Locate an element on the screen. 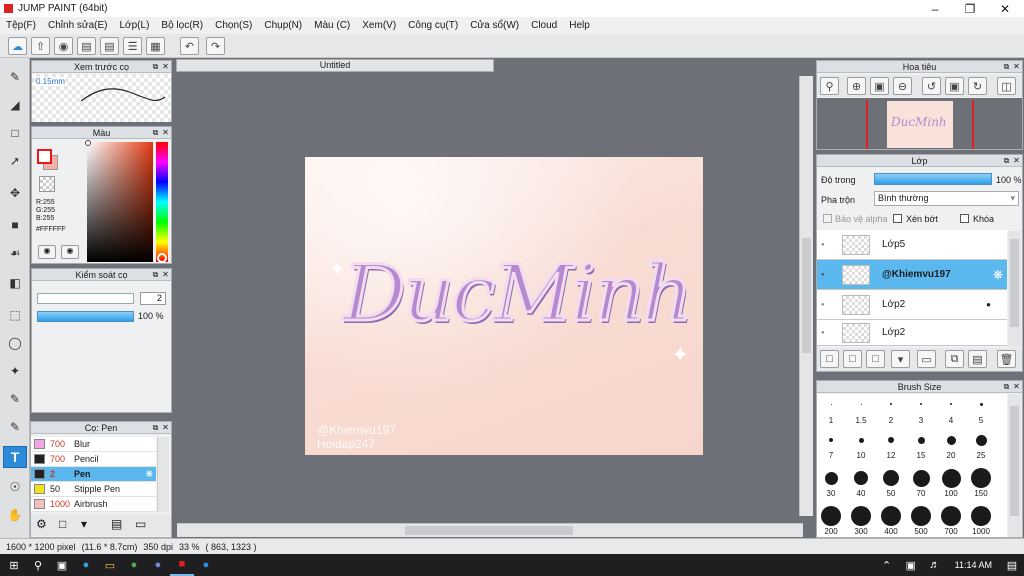 The image size is (1024, 576). cloud-icon: ☁ is located at coordinates (17, 46).